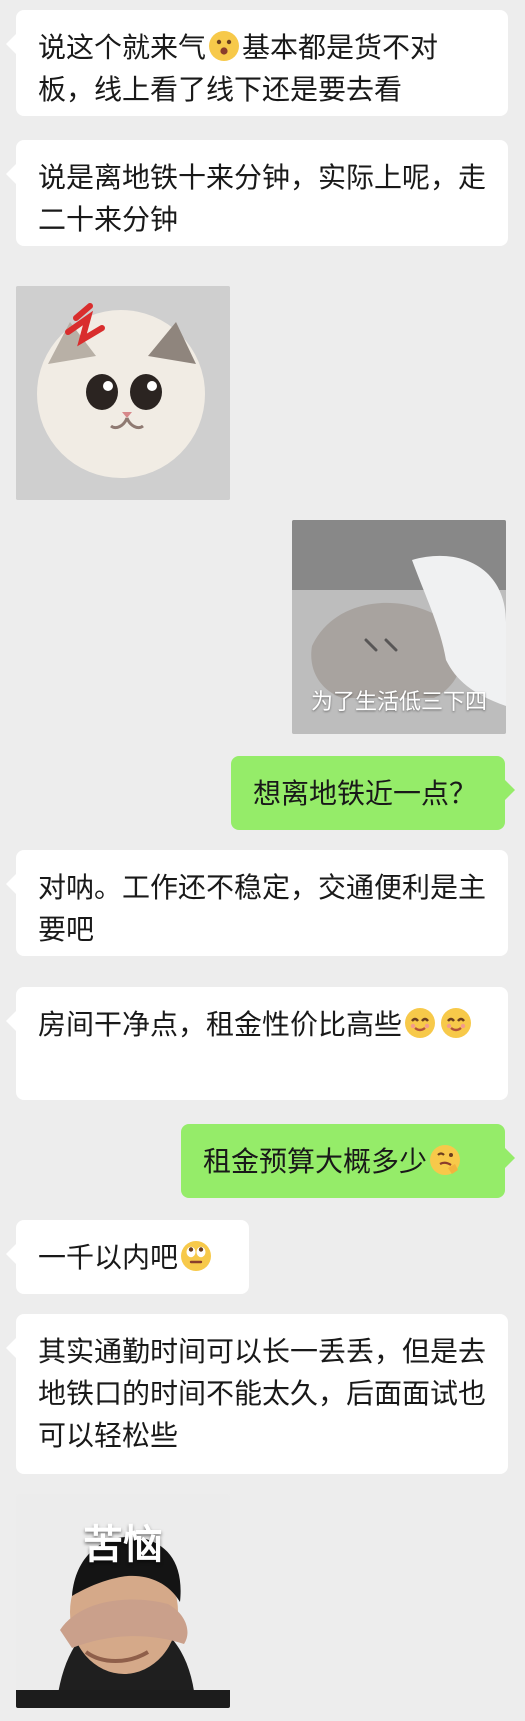 Image resolution: width=525 pixels, height=1721 pixels. I want to click on sticker-caption: 苦恼, so click(123, 1545).